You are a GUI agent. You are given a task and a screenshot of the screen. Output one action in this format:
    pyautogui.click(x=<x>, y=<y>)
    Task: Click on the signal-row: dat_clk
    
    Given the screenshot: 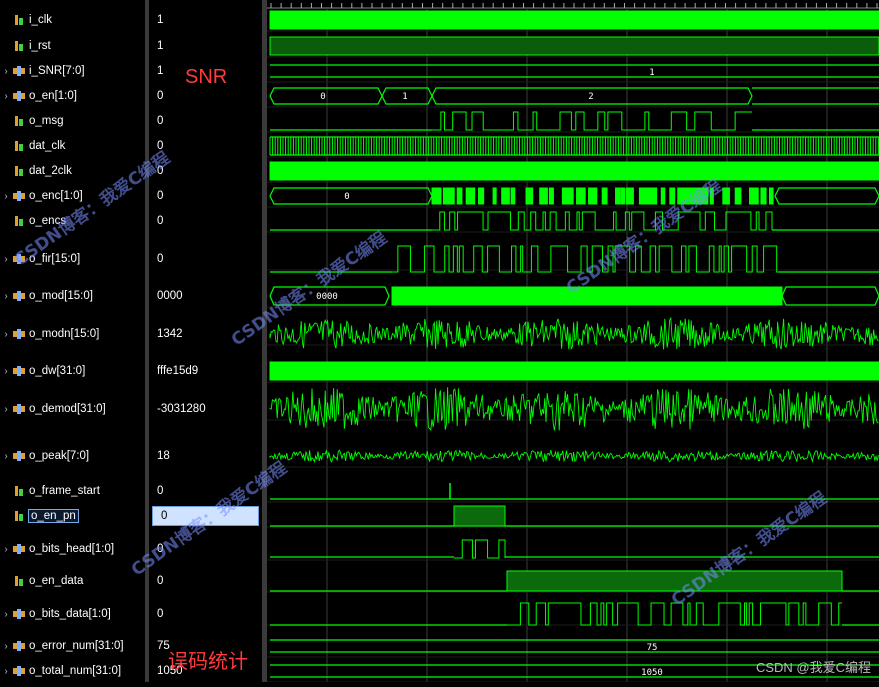 What is the action you would take?
    pyautogui.click(x=72, y=146)
    